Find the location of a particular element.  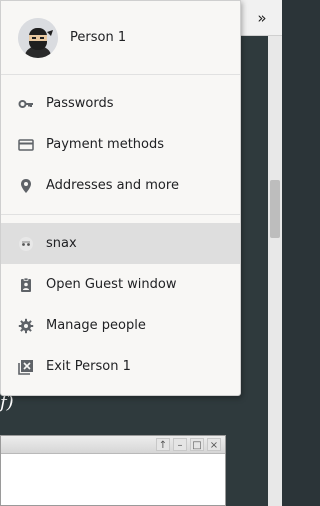

incognito-avatar-icon is located at coordinates (26, 244).